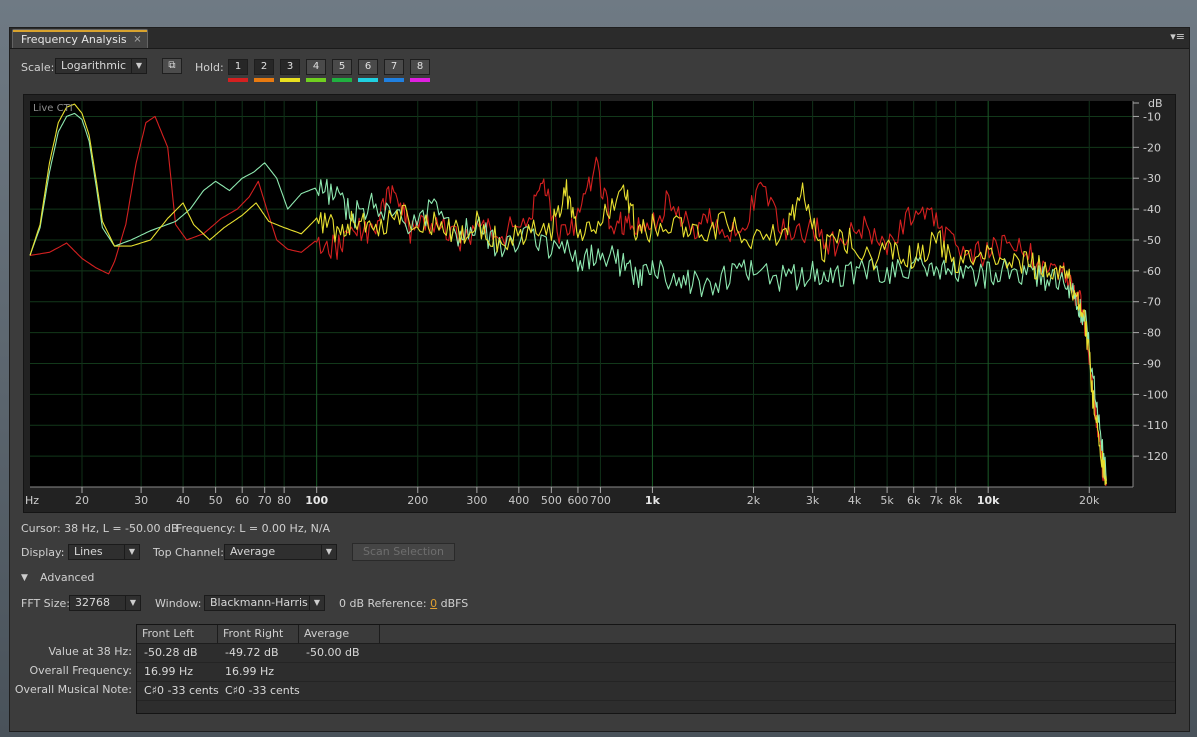  I want to click on x-tick-label: 20, so click(82, 500).